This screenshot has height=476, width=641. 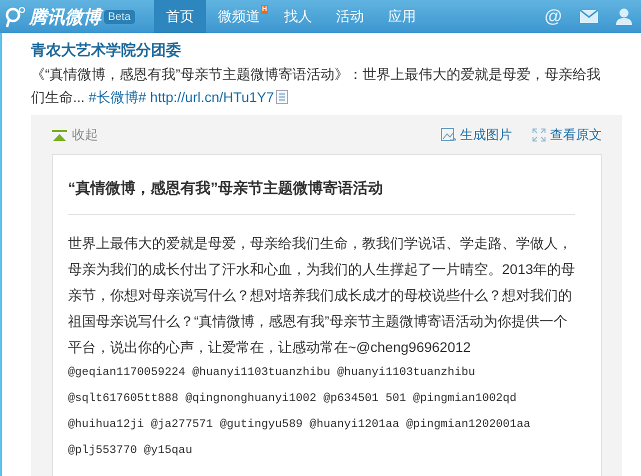 What do you see at coordinates (476, 135) in the screenshot?
I see `generate-image-button: 生成图片` at bounding box center [476, 135].